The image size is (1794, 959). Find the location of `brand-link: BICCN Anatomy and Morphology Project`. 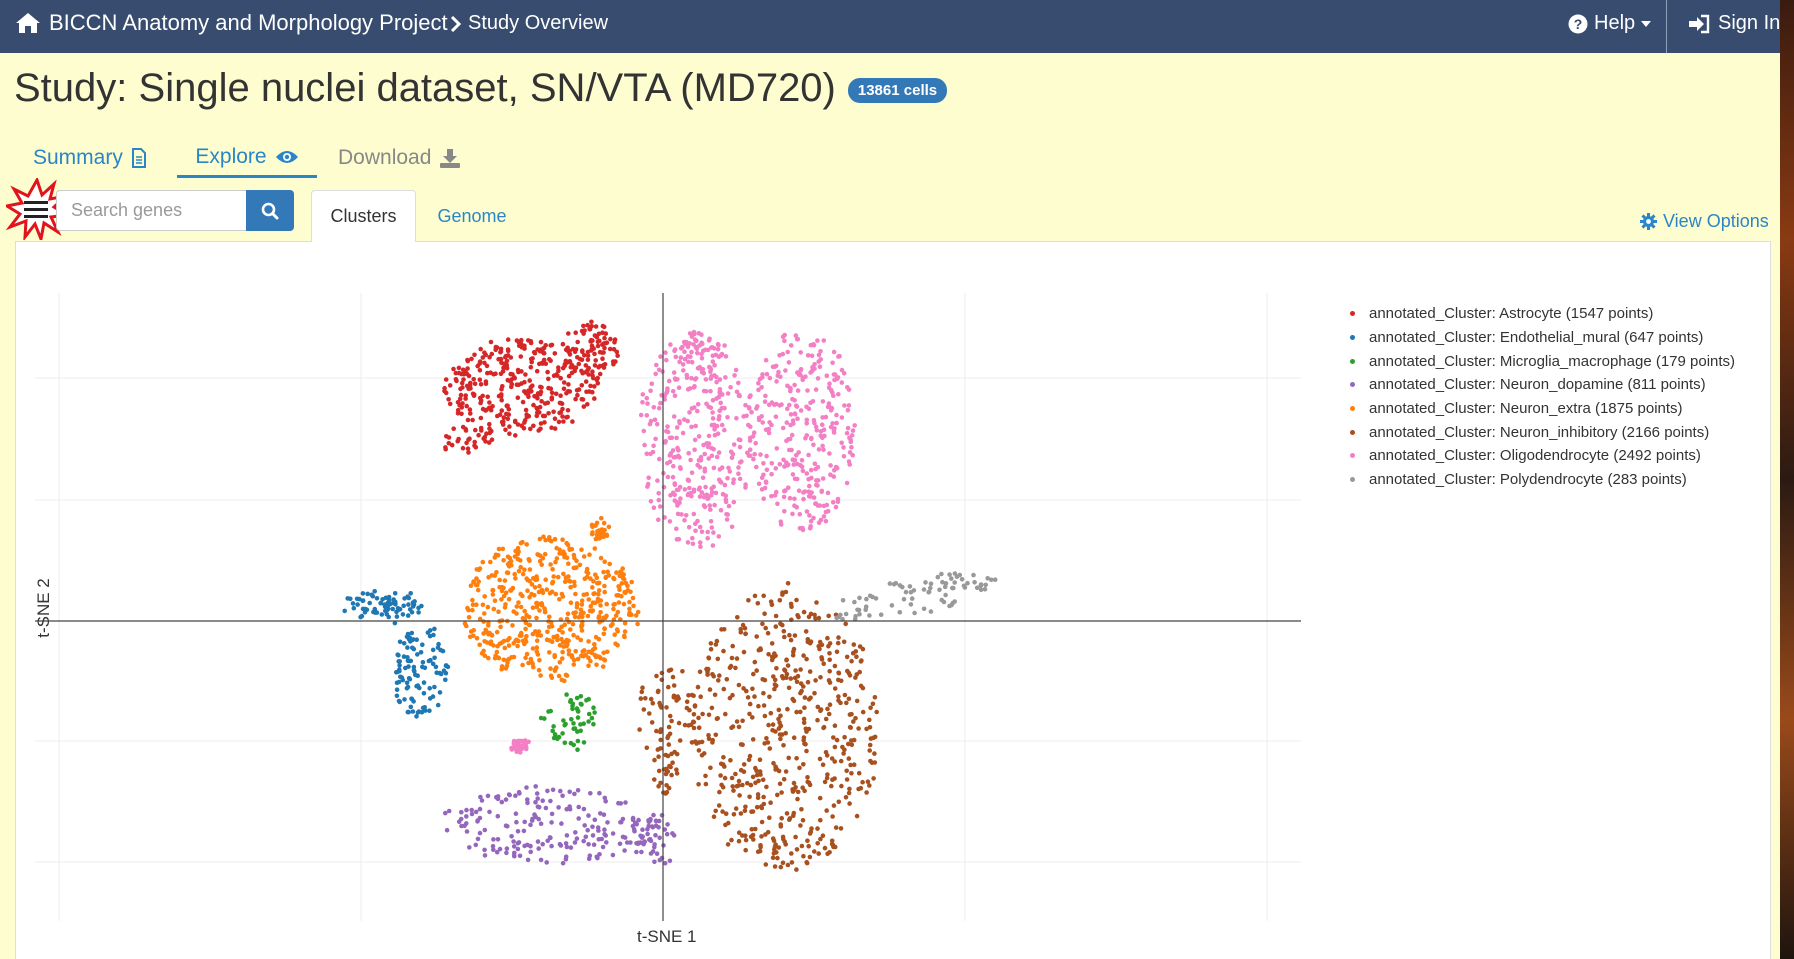

brand-link: BICCN Anatomy and Morphology Project is located at coordinates (231, 23).